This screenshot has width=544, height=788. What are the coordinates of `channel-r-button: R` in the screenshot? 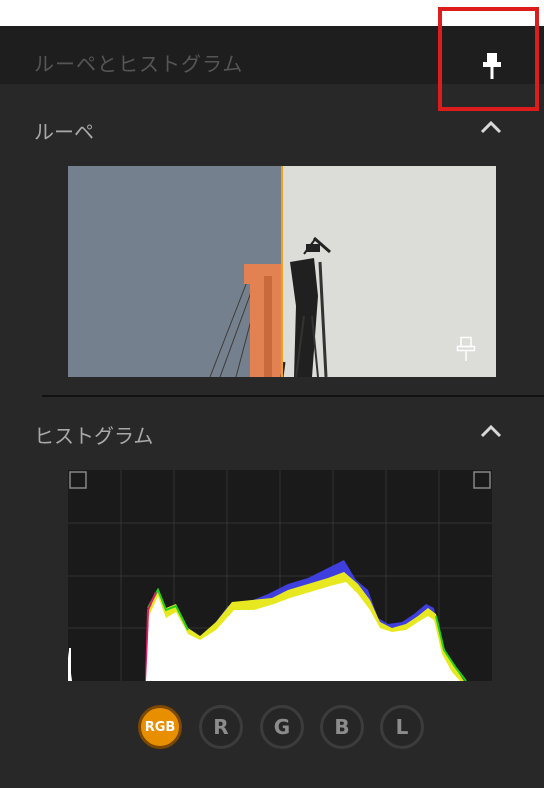 It's located at (221, 727).